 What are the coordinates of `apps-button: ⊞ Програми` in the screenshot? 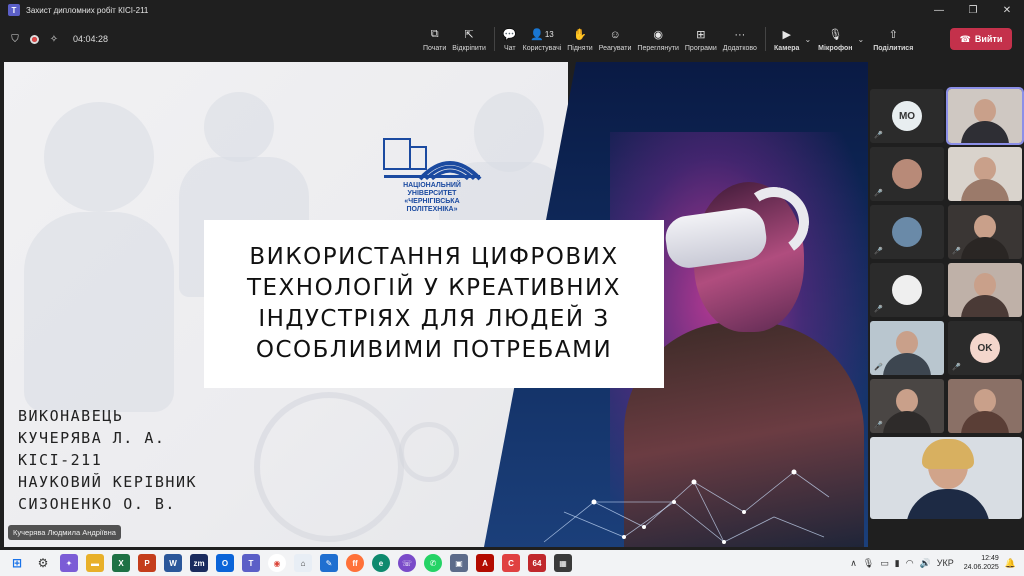 It's located at (701, 39).